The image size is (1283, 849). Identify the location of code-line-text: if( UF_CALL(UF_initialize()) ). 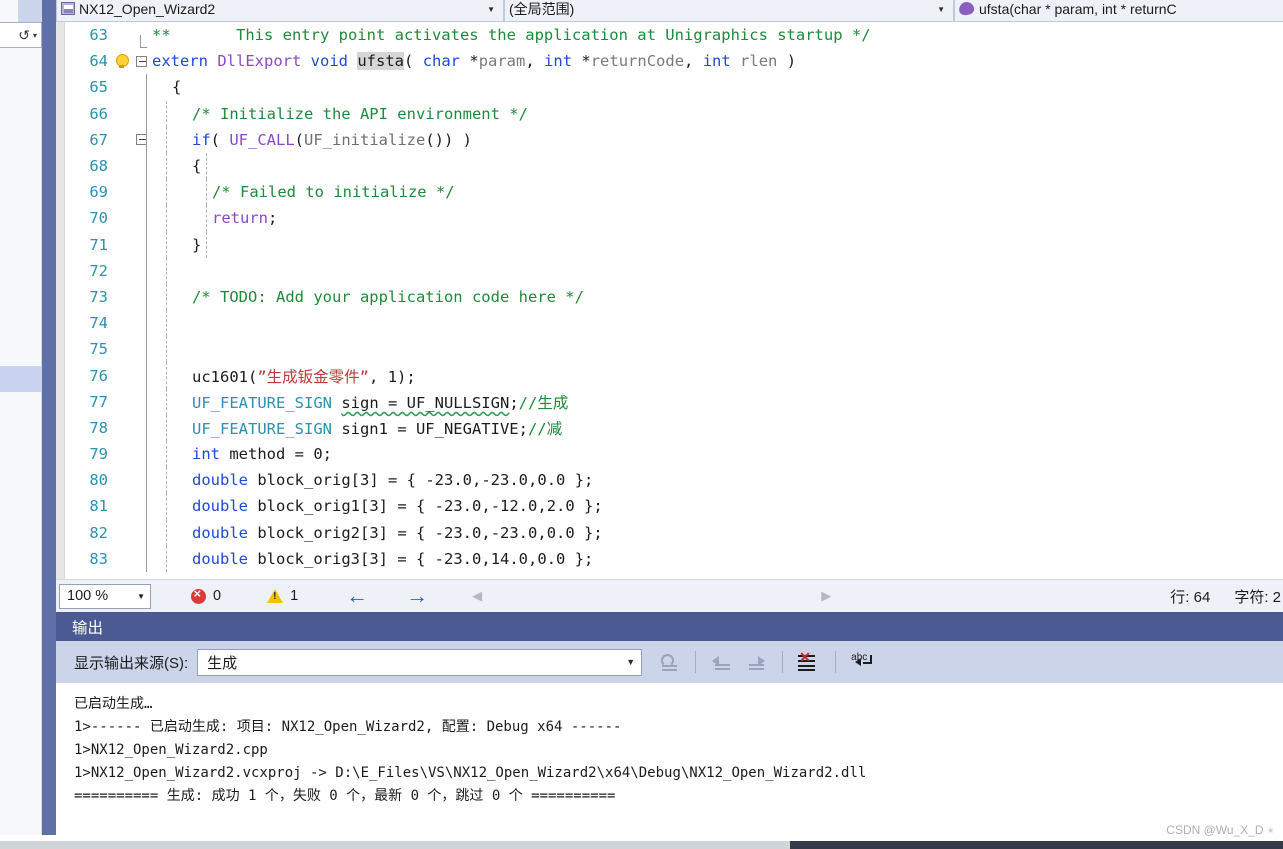
(717, 140).